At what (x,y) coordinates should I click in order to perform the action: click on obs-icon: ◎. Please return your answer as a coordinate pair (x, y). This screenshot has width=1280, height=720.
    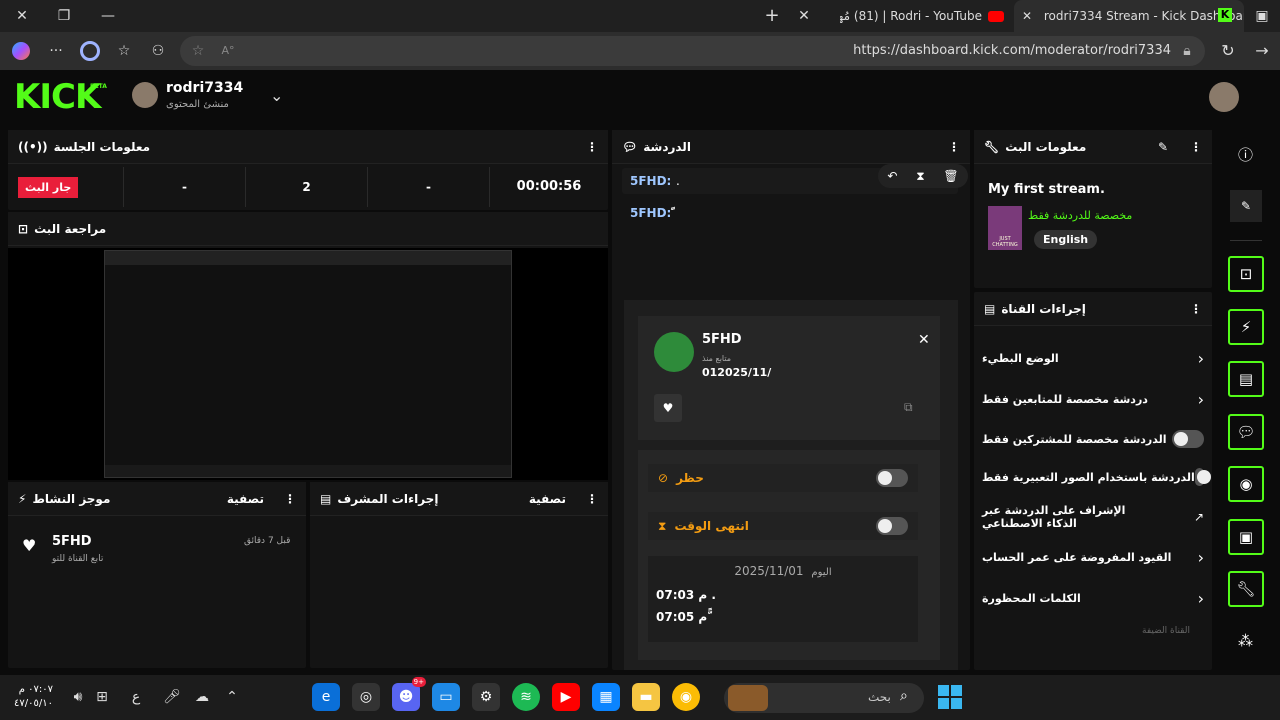
    Looking at the image, I should click on (366, 697).